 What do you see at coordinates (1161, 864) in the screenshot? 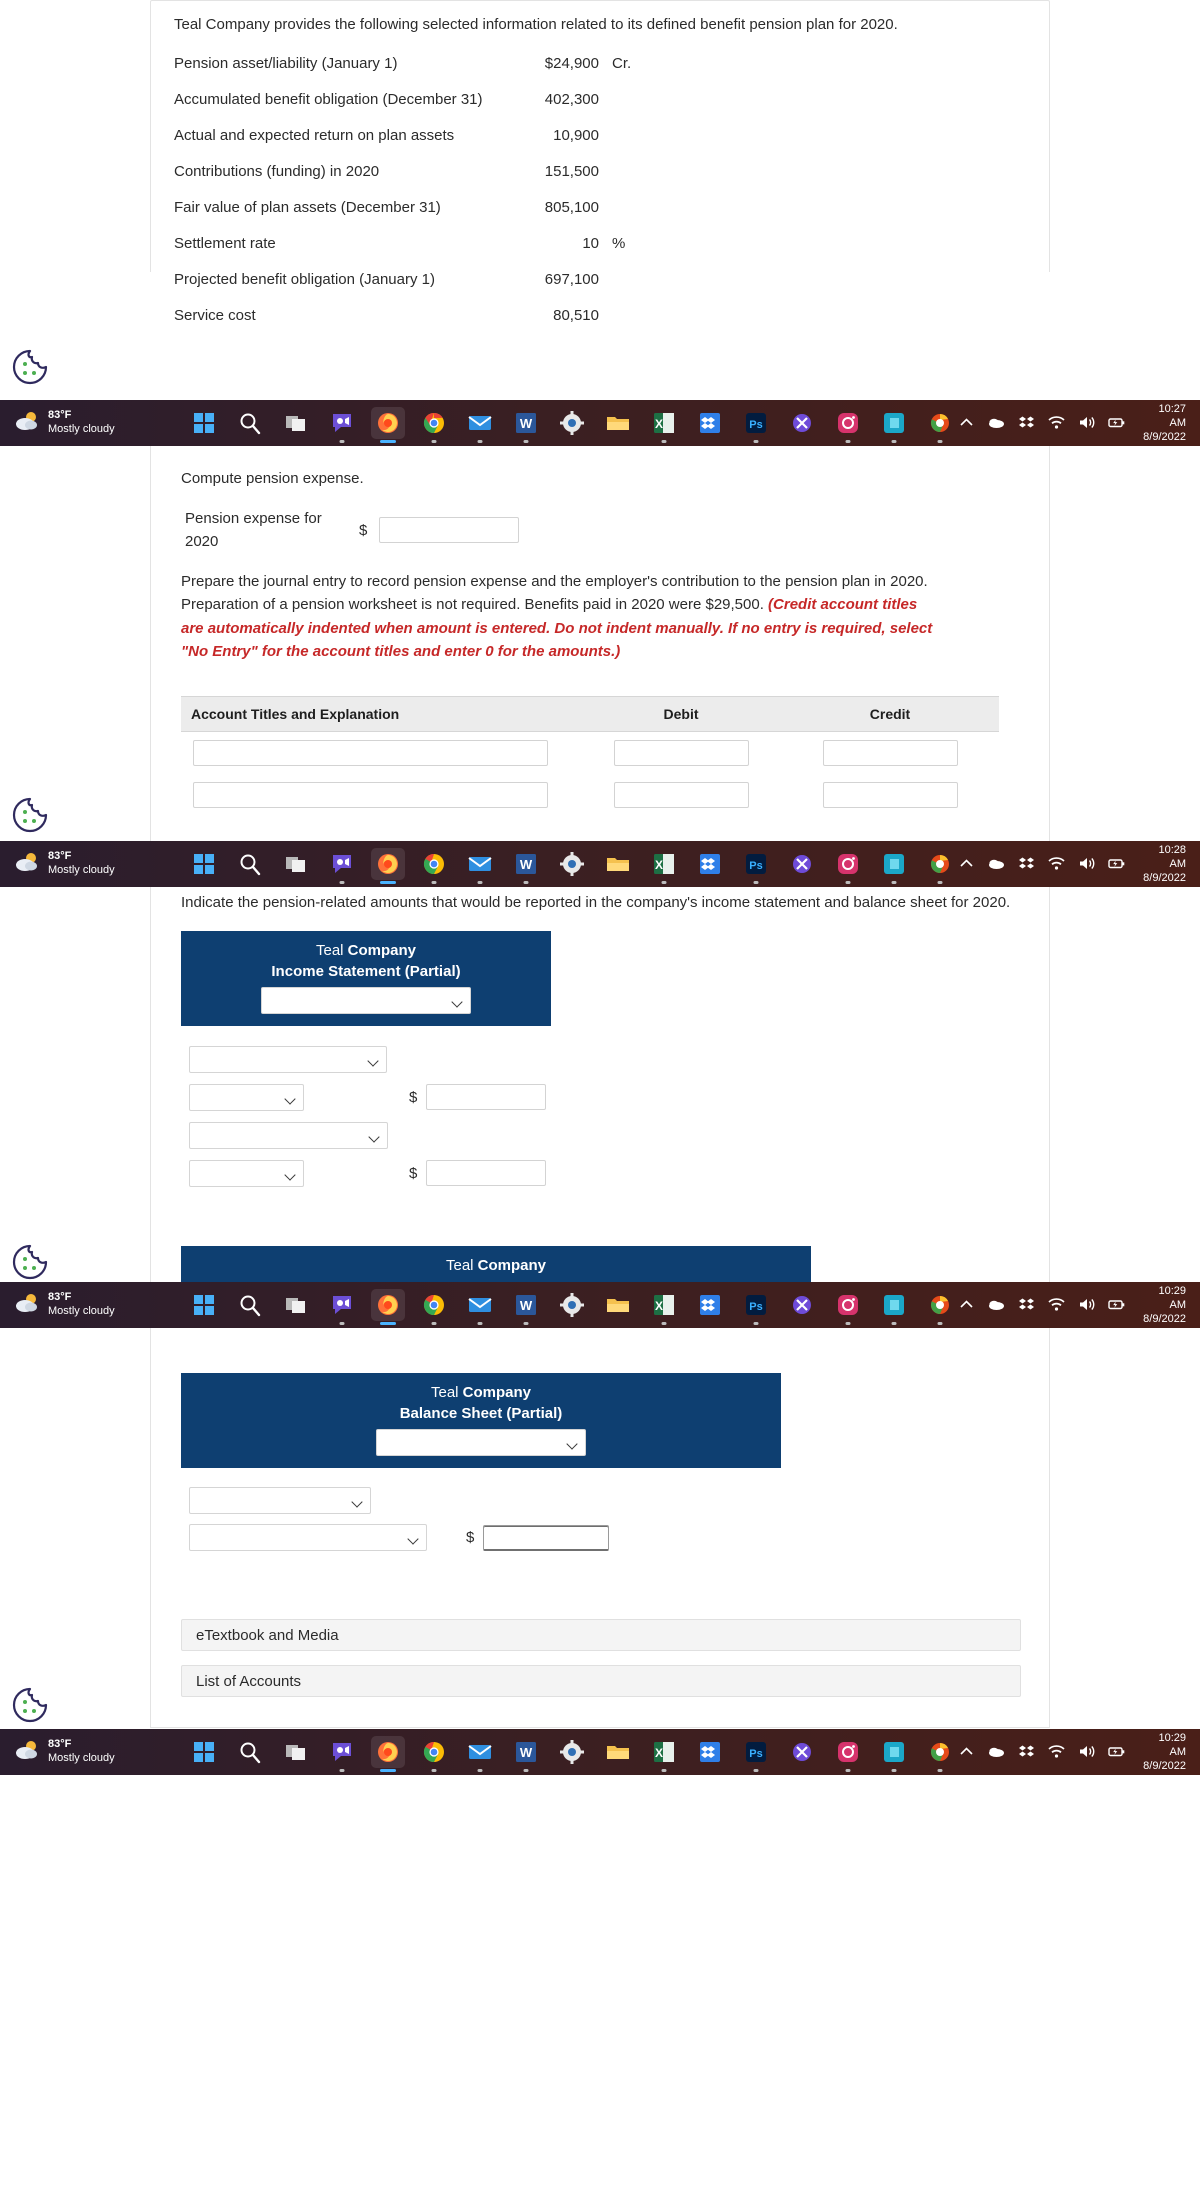
I see `taskbar-clock: 10:28 AM 8/9/2022` at bounding box center [1161, 864].